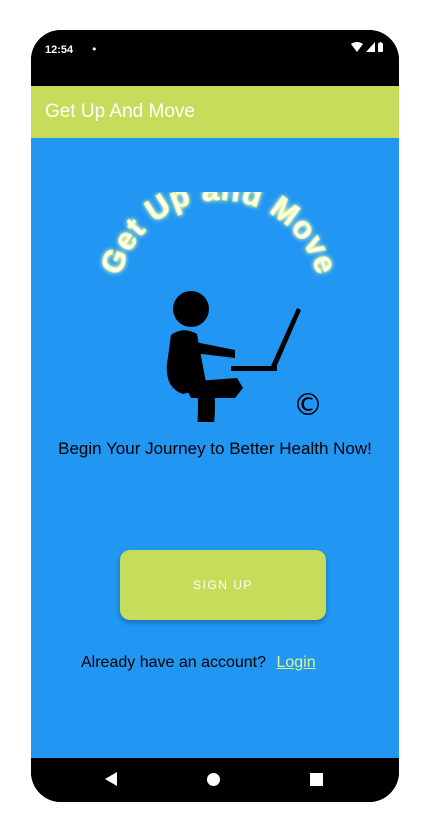 This screenshot has width=434, height=818. Describe the element at coordinates (111, 779) in the screenshot. I see `back-icon` at that location.